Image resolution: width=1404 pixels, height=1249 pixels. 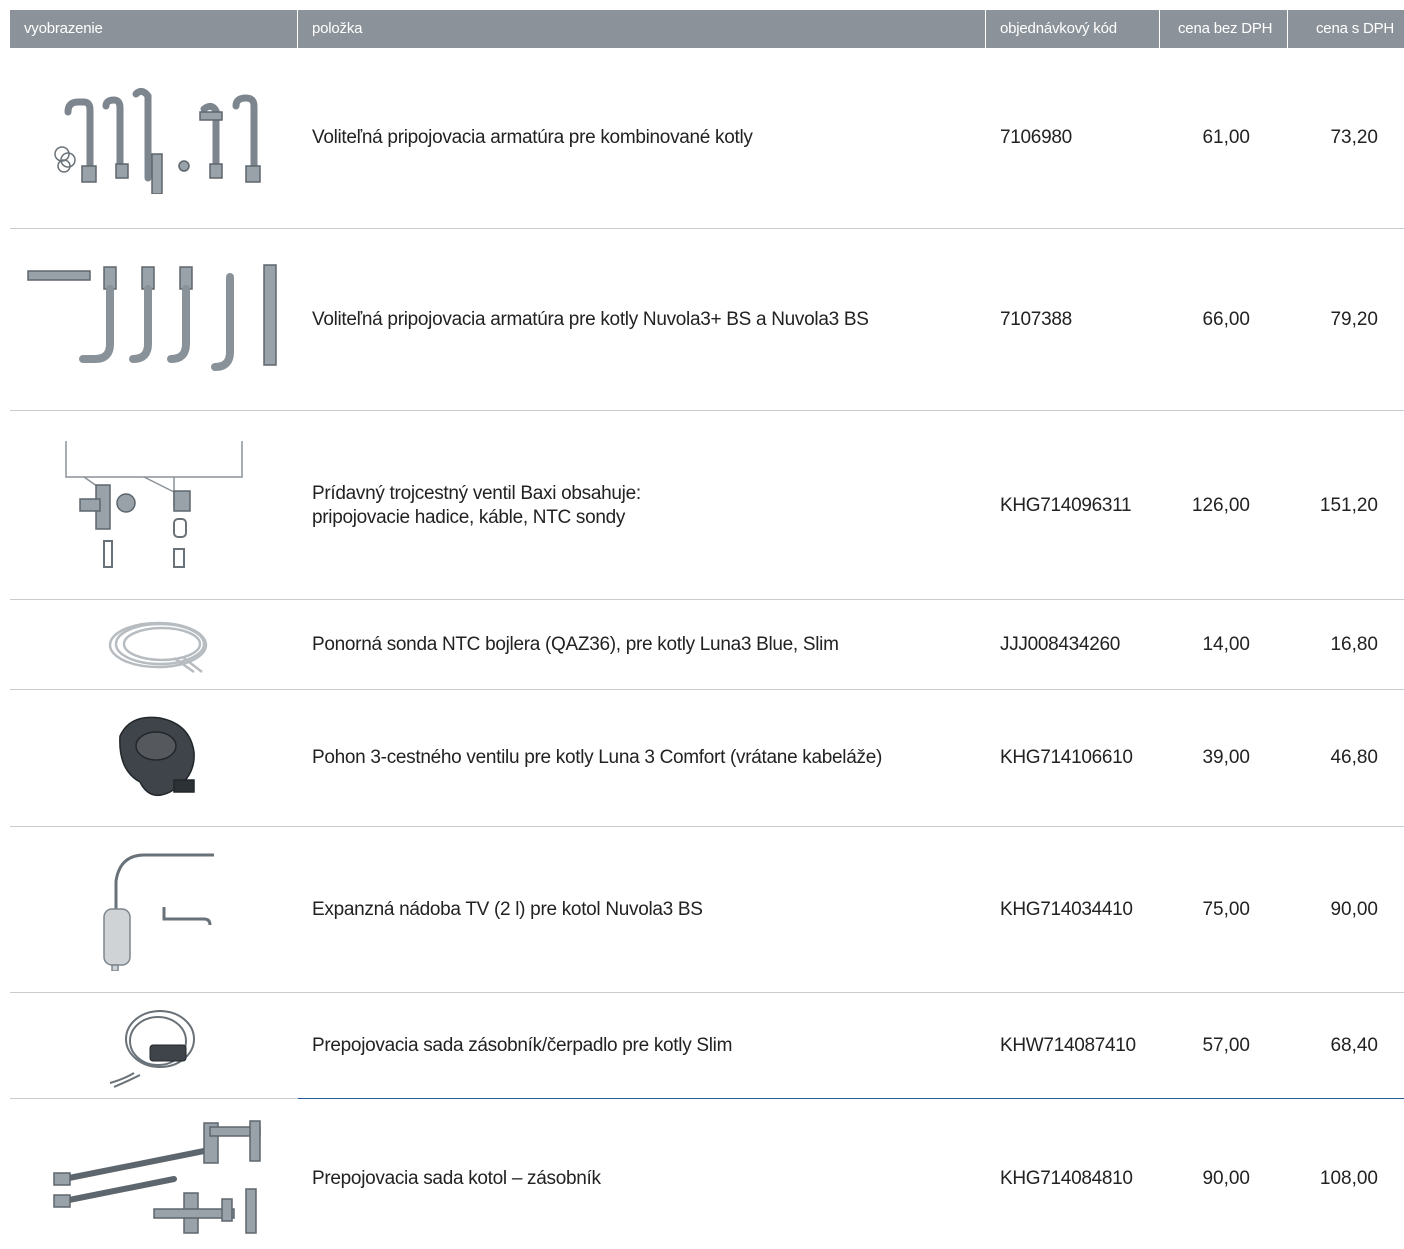 What do you see at coordinates (1073, 29) in the screenshot?
I see `column-header-code: objednávkový kód` at bounding box center [1073, 29].